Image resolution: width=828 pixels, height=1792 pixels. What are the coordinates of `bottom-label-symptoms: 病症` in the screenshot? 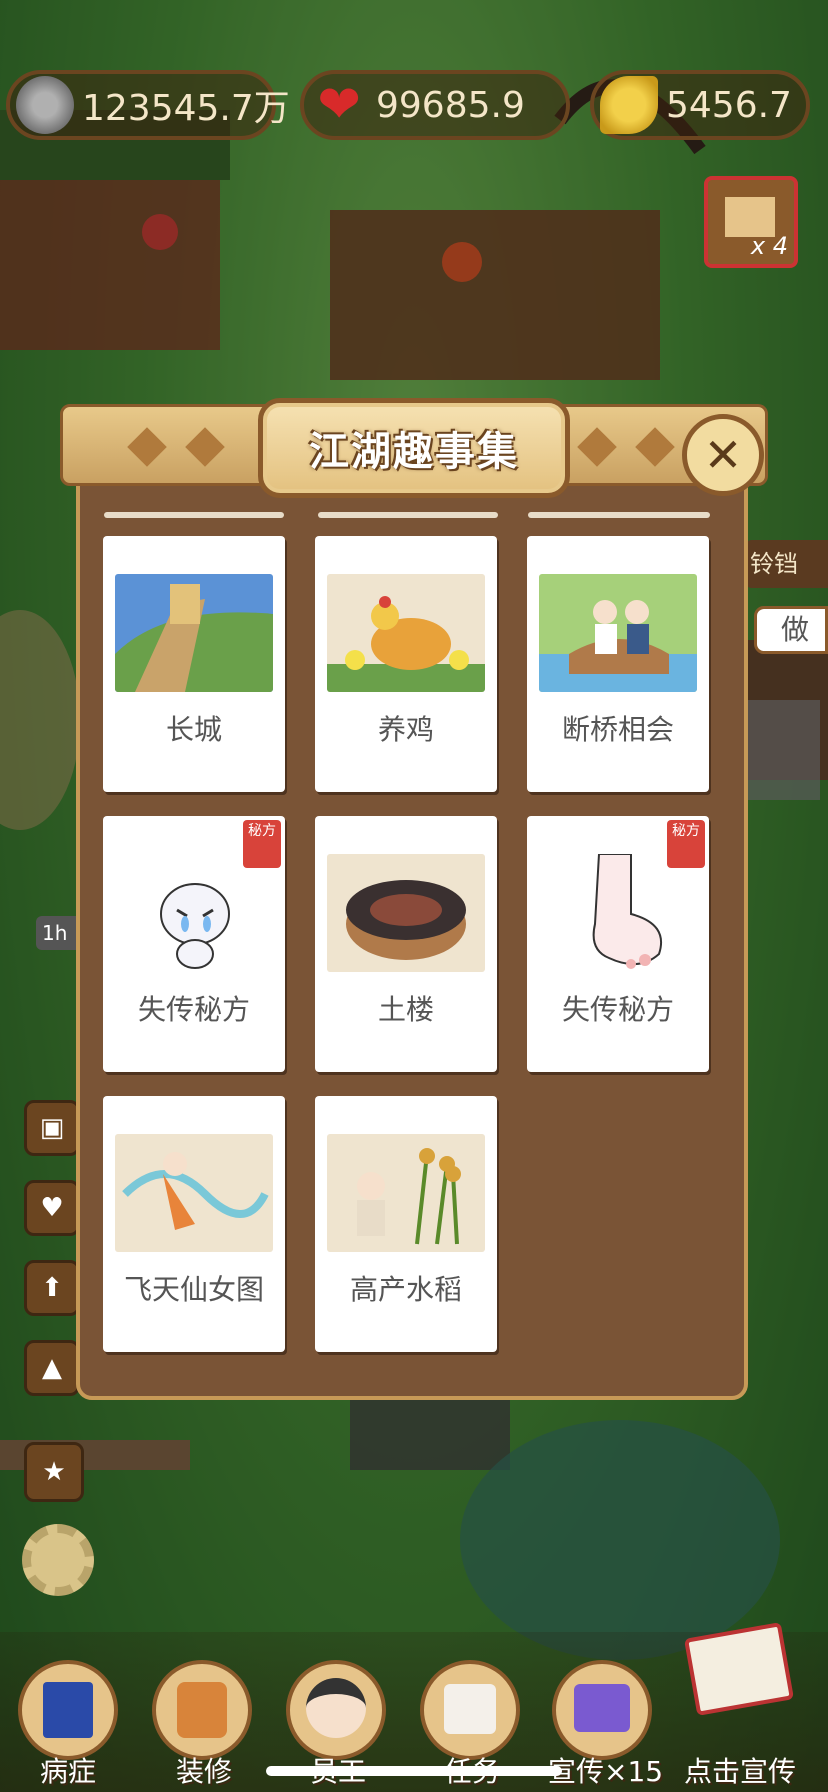 It's located at (68, 1771).